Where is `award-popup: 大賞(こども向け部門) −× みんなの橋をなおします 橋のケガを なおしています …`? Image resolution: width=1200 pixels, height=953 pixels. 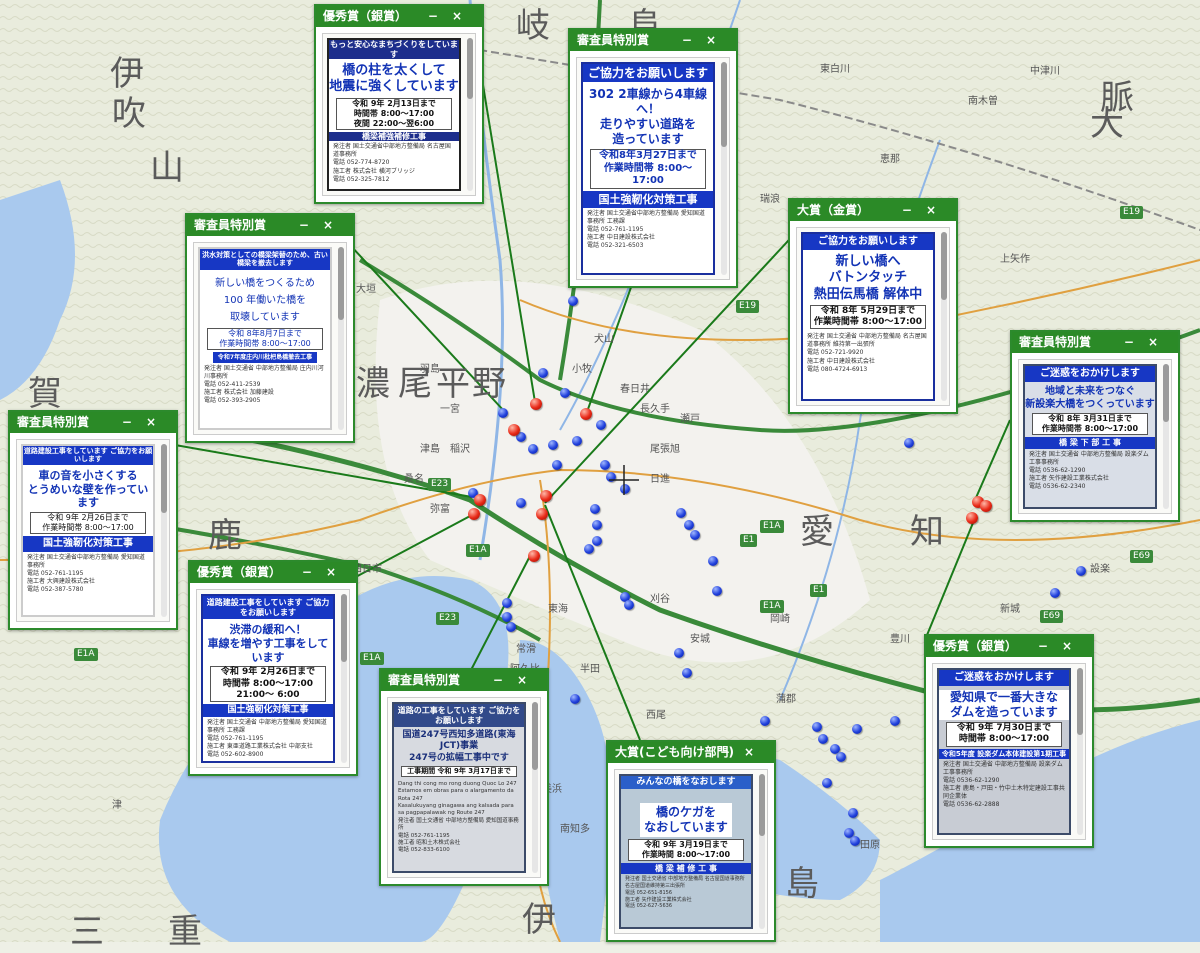 award-popup: 大賞(こども向け部門) −× みんなの橋をなおします 橋のケガを なおしています … is located at coordinates (691, 841).